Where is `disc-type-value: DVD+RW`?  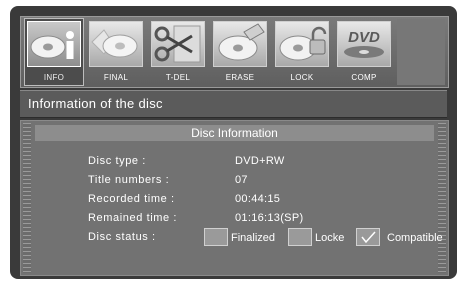 disc-type-value: DVD+RW is located at coordinates (260, 161).